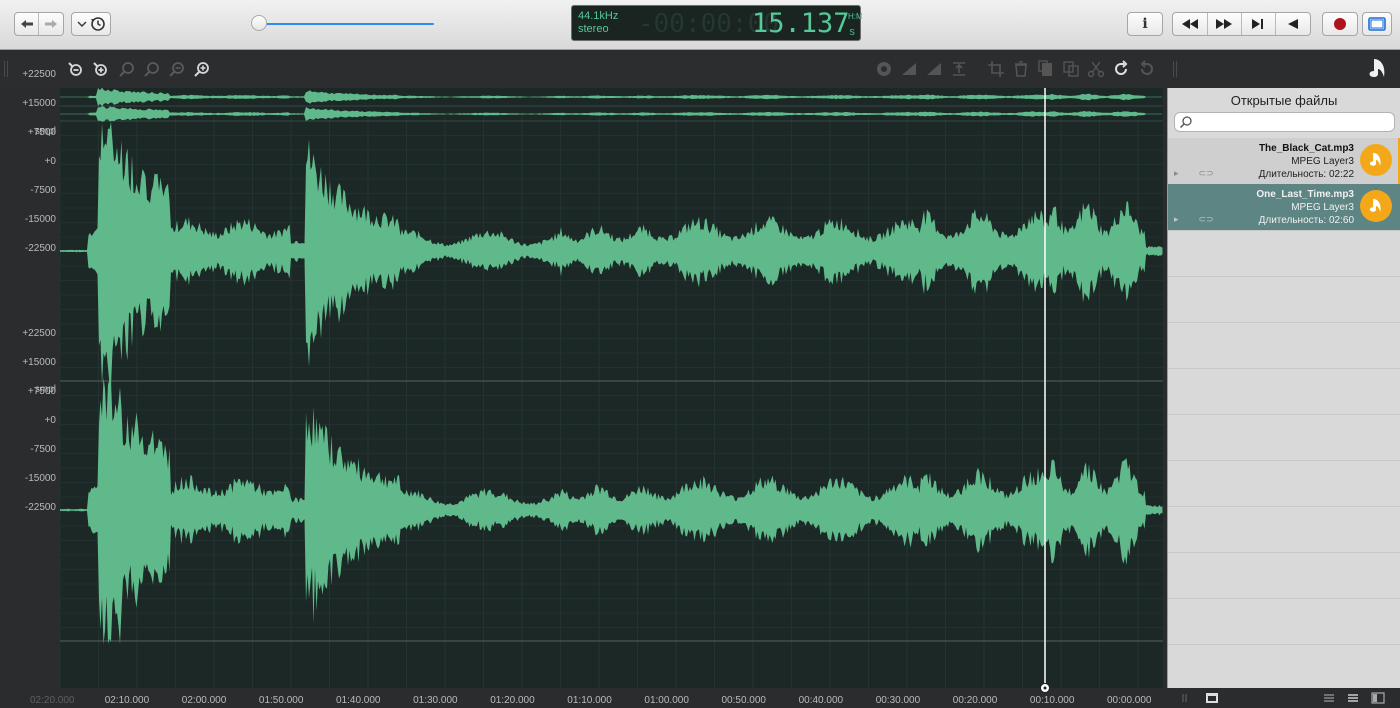 The width and height of the screenshot is (1400, 708). I want to click on file-duration: Длительность: 02:22, so click(1306, 174).